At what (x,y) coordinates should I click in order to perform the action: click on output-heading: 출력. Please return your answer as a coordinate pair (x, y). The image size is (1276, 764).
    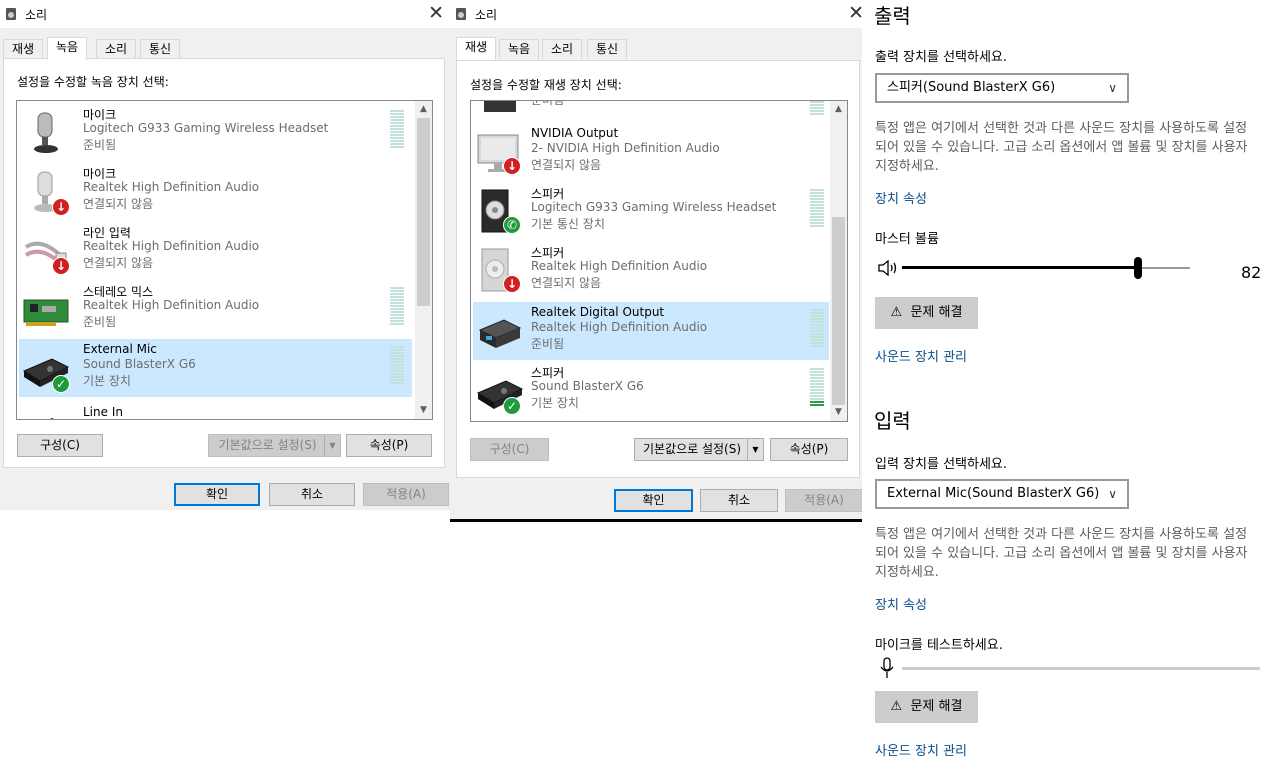
    Looking at the image, I should click on (892, 16).